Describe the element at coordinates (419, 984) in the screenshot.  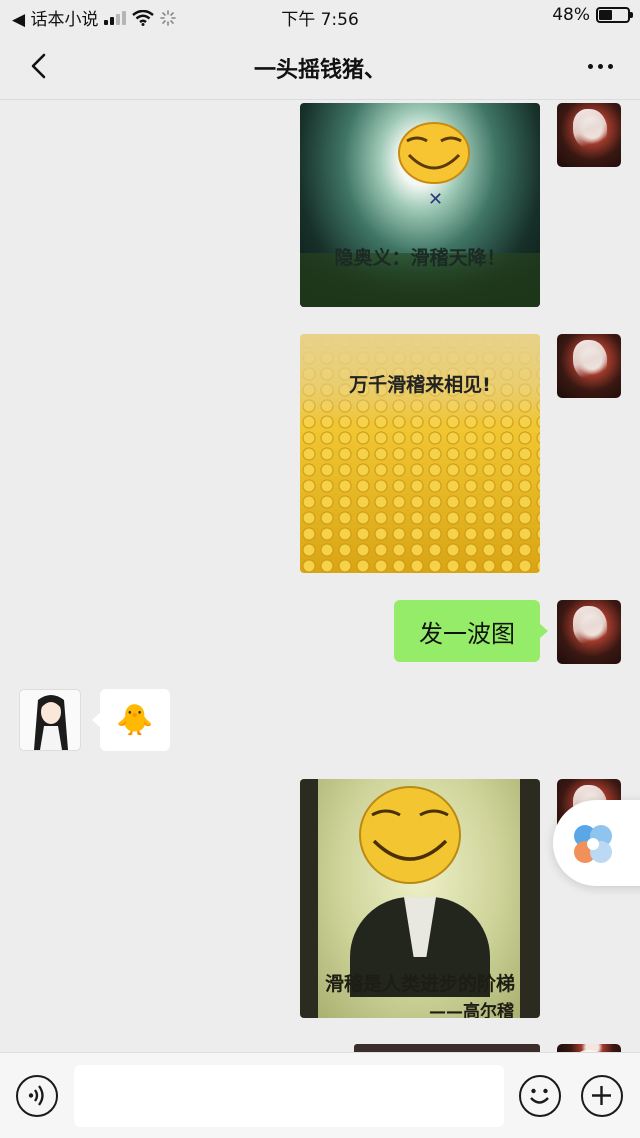
I see `image-caption: 滑稽是人类进步的阶梯` at that location.